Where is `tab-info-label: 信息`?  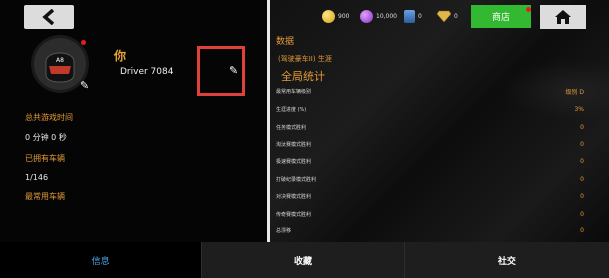
tab-info-label: 信息 is located at coordinates (100, 261).